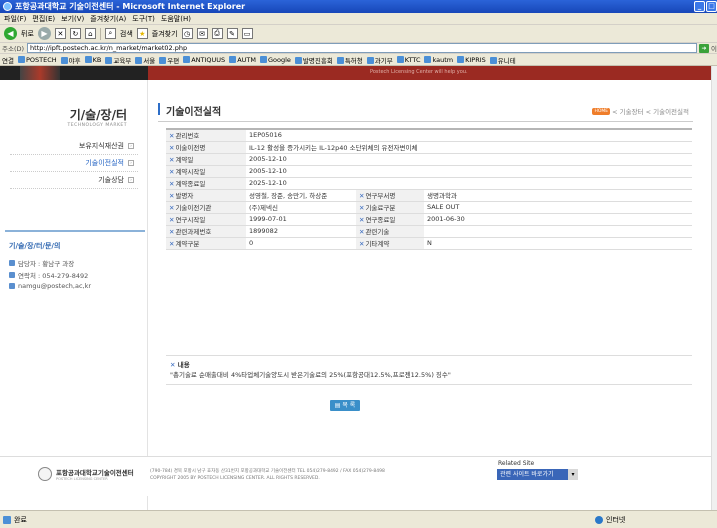 The image size is (717, 528). I want to click on value-cell: 1899082, so click(301, 231).